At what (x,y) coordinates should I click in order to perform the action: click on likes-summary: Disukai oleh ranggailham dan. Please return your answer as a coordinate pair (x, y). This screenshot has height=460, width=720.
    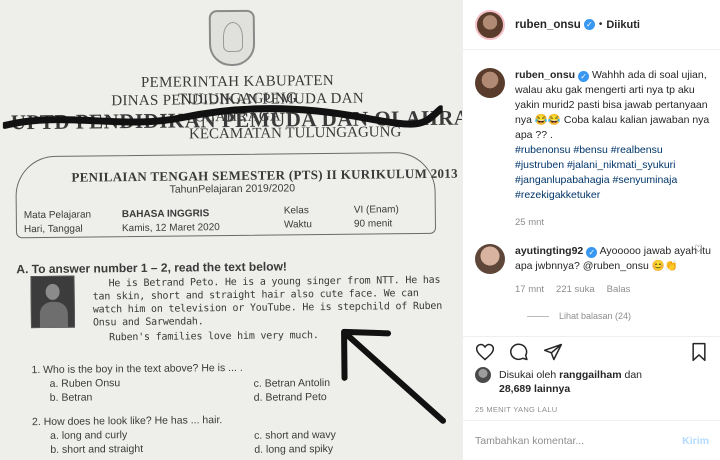
    Looking at the image, I should click on (592, 375).